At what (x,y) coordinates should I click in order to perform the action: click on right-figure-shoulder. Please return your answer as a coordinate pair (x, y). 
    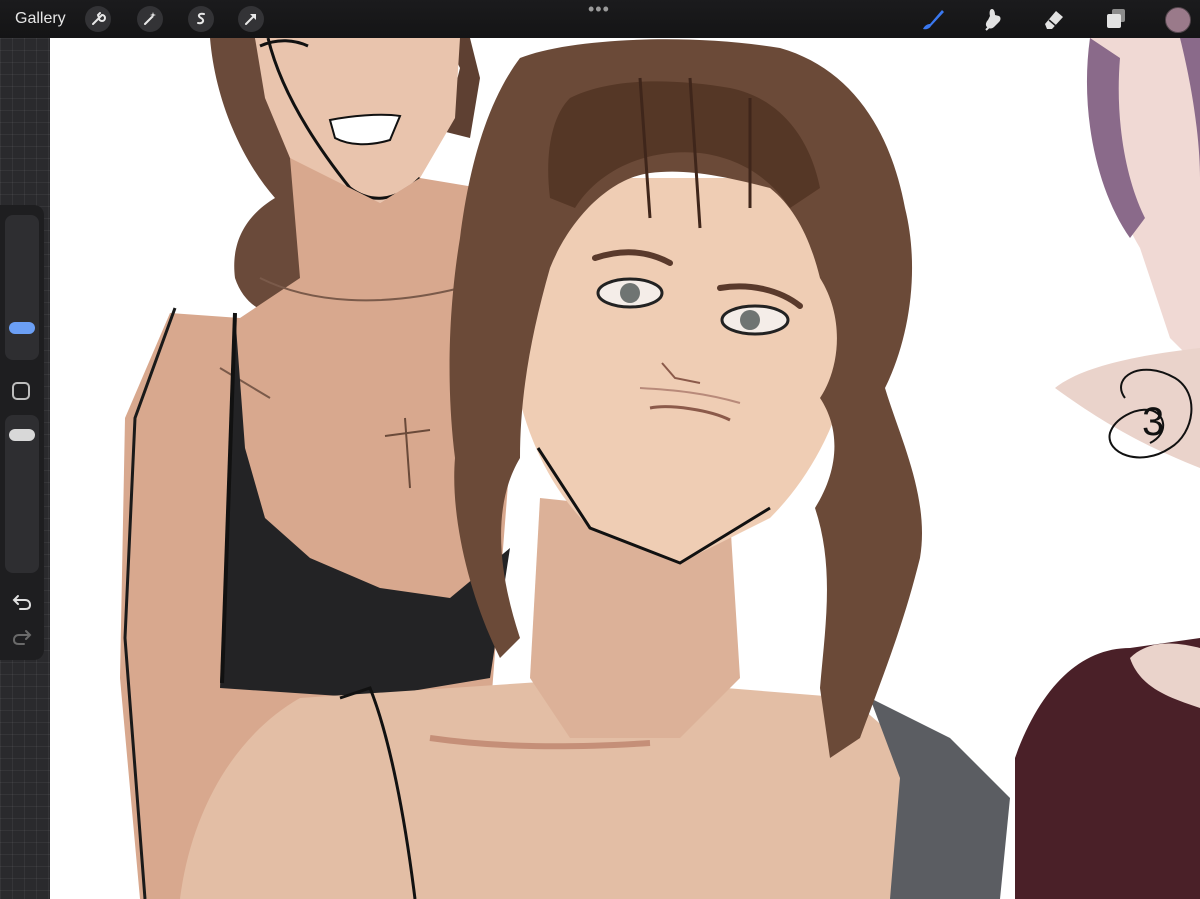
    Looking at the image, I should click on (1127, 408).